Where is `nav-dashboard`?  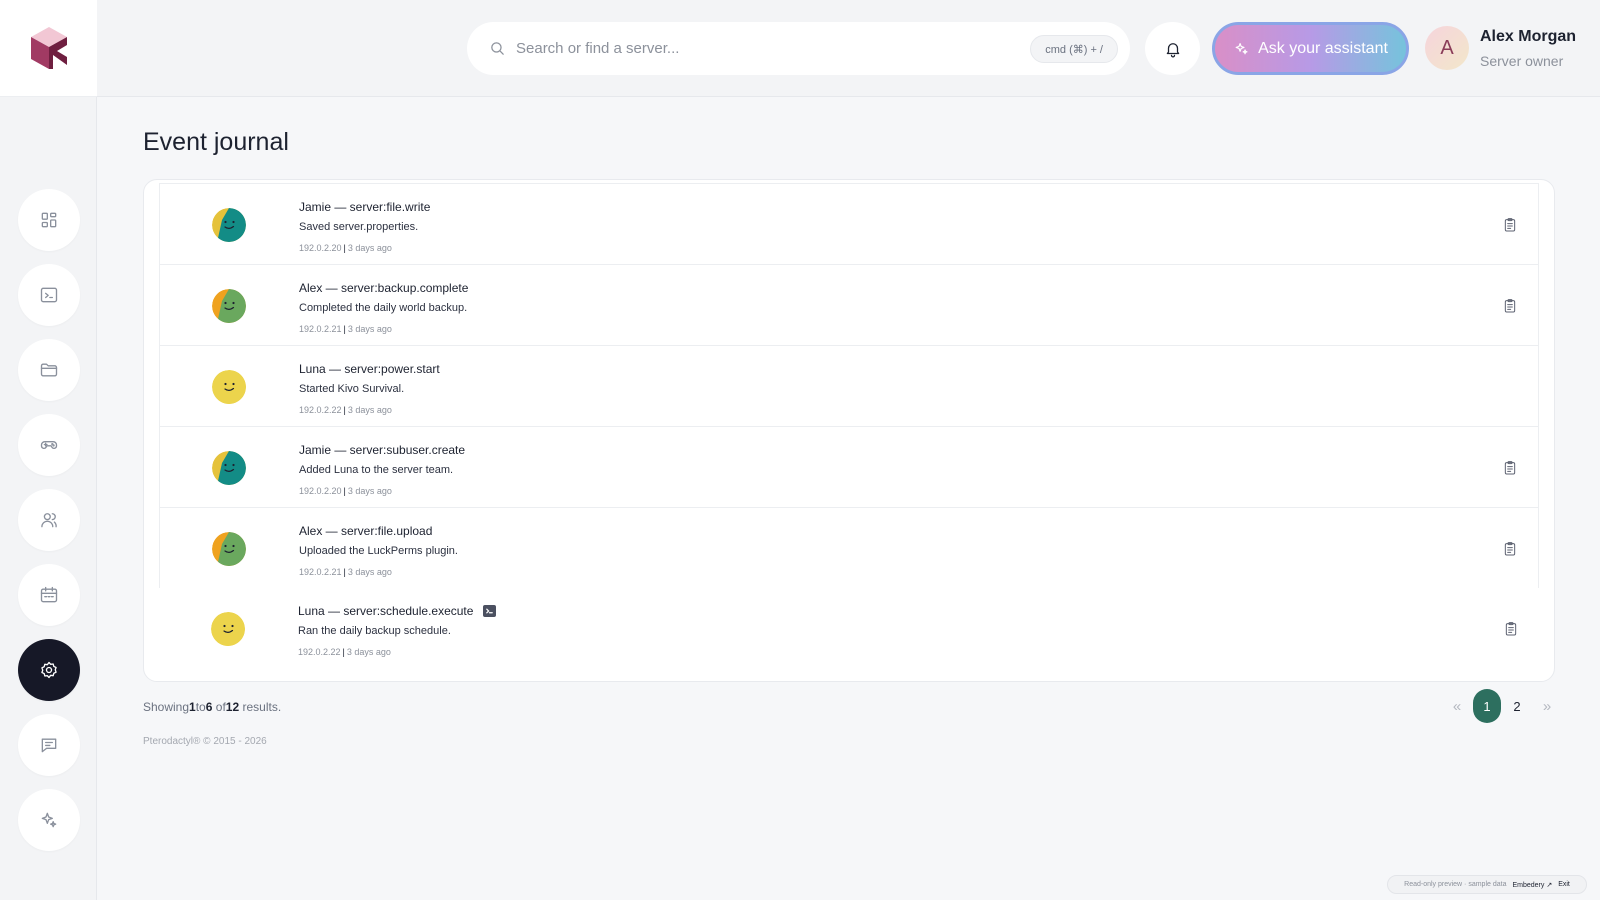
nav-dashboard is located at coordinates (49, 220).